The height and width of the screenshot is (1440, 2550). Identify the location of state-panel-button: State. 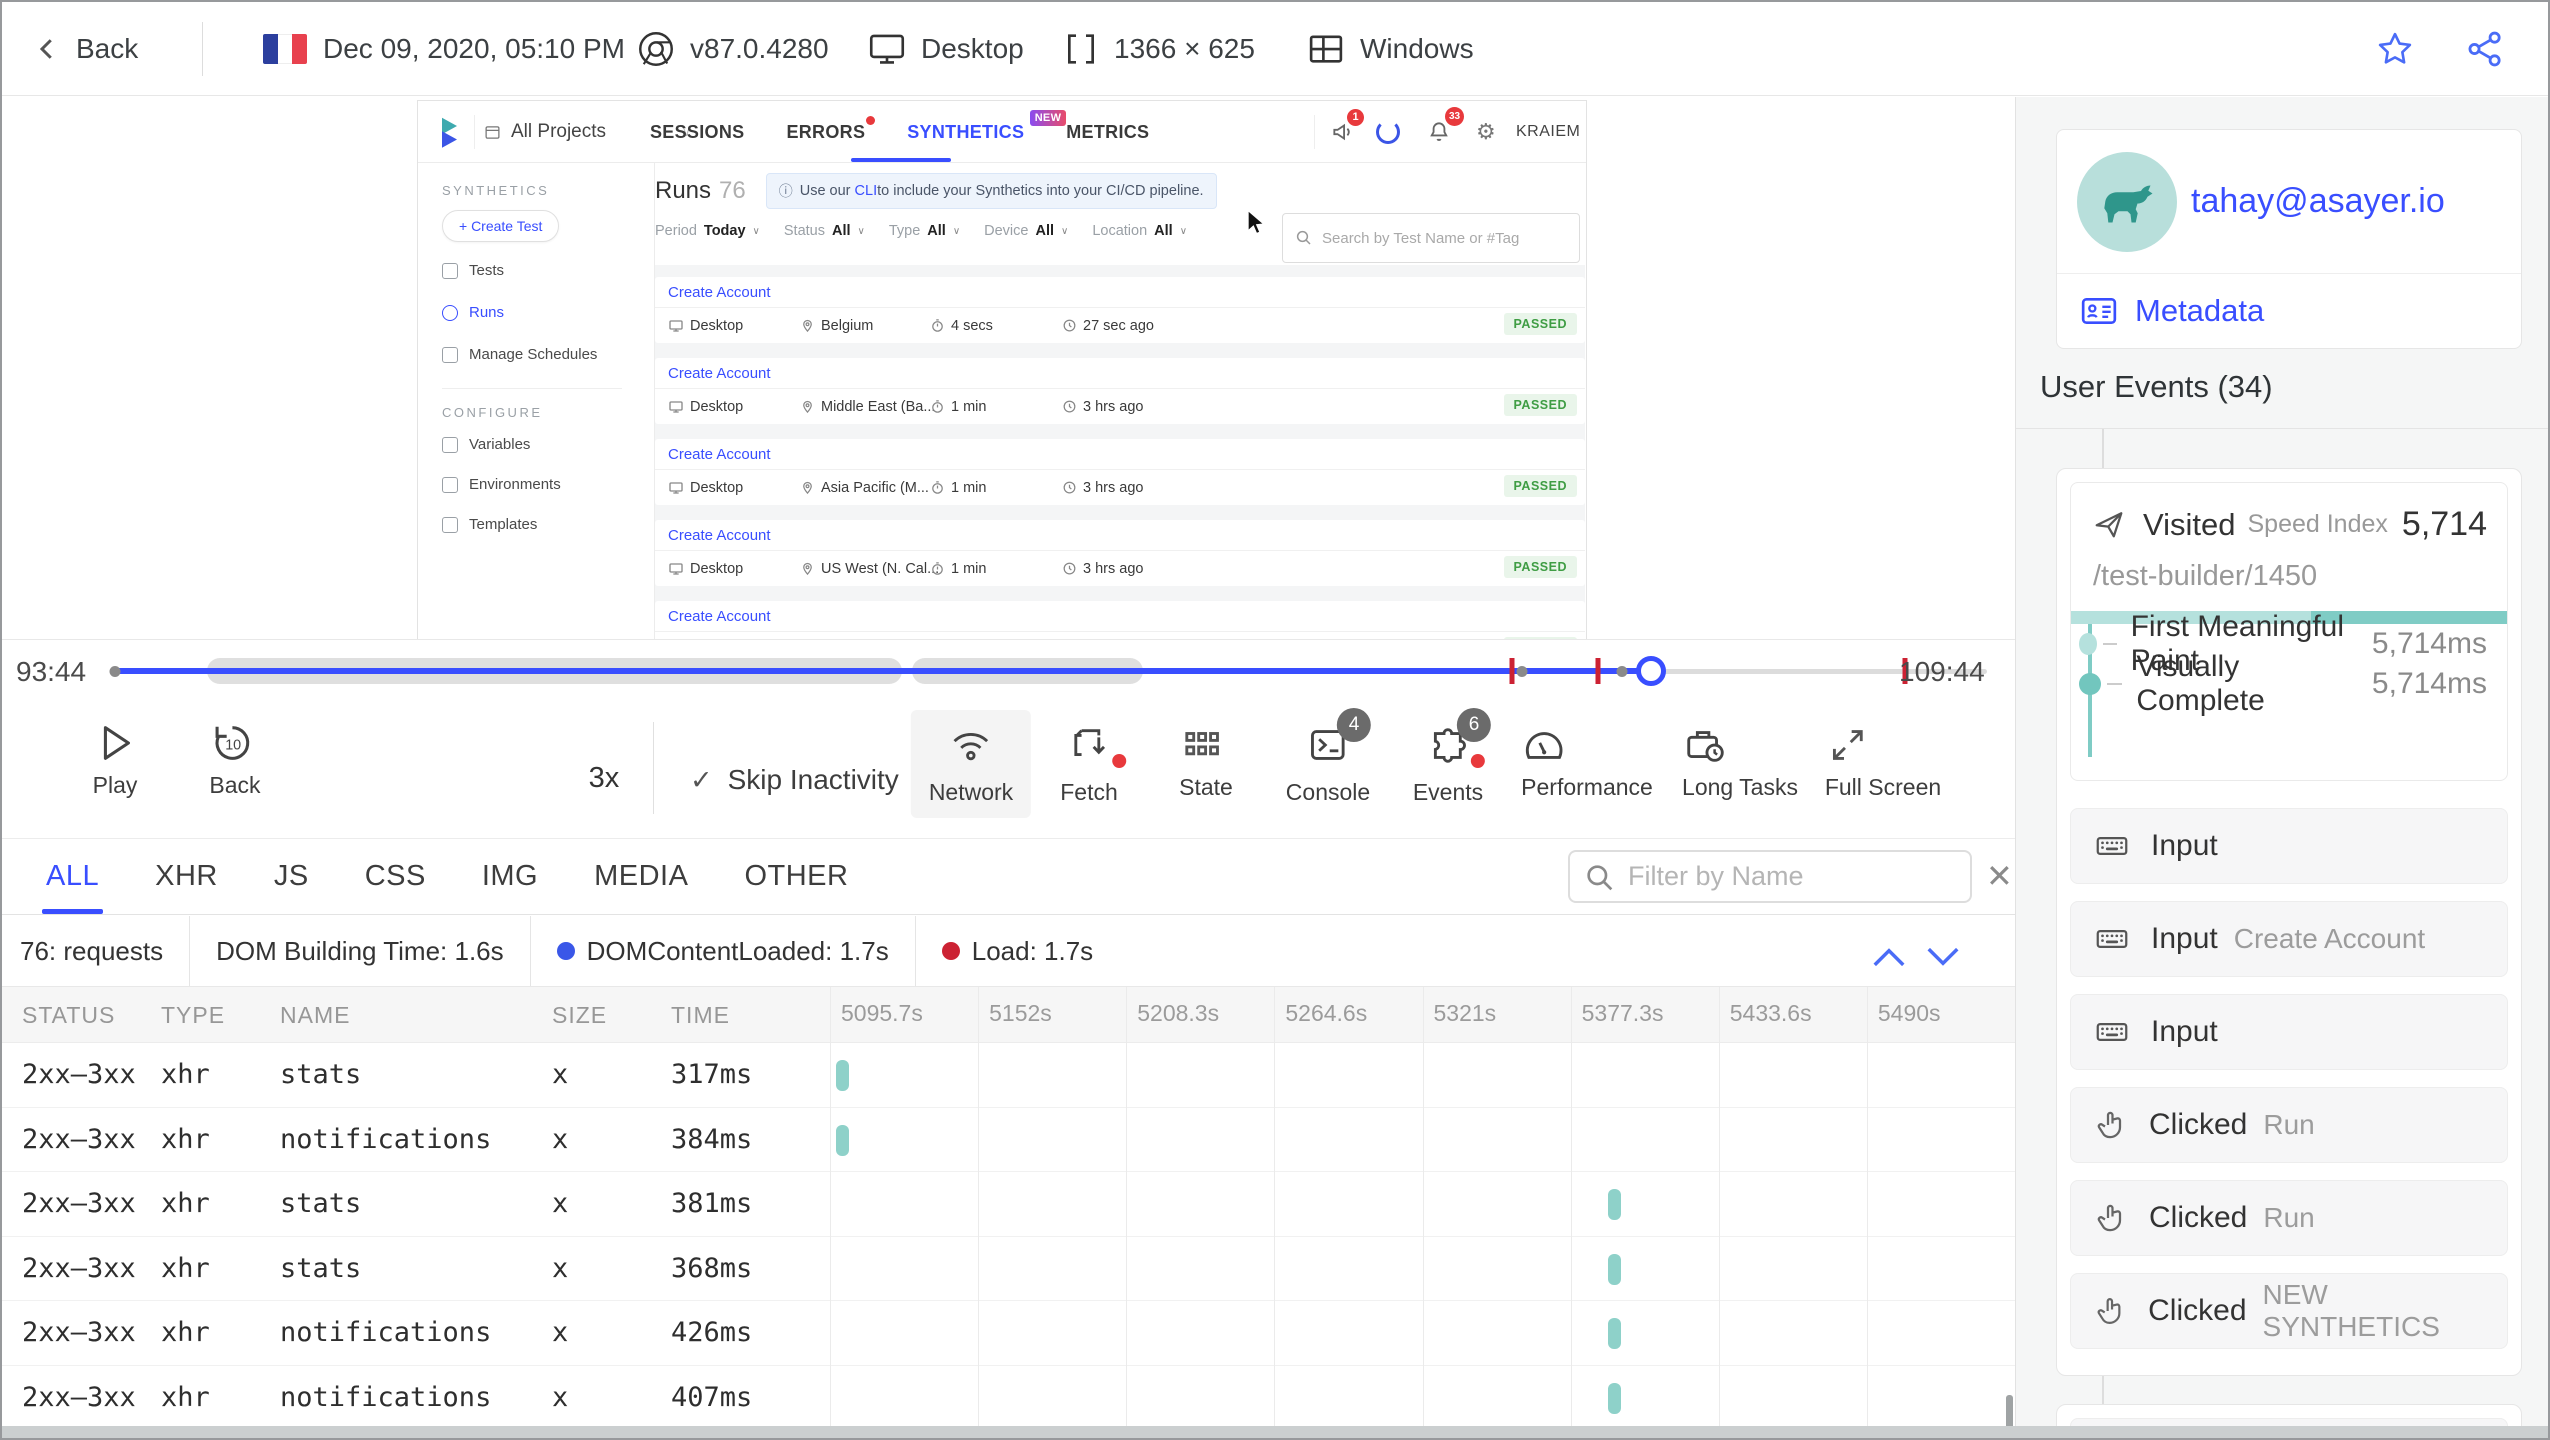
(1206, 761).